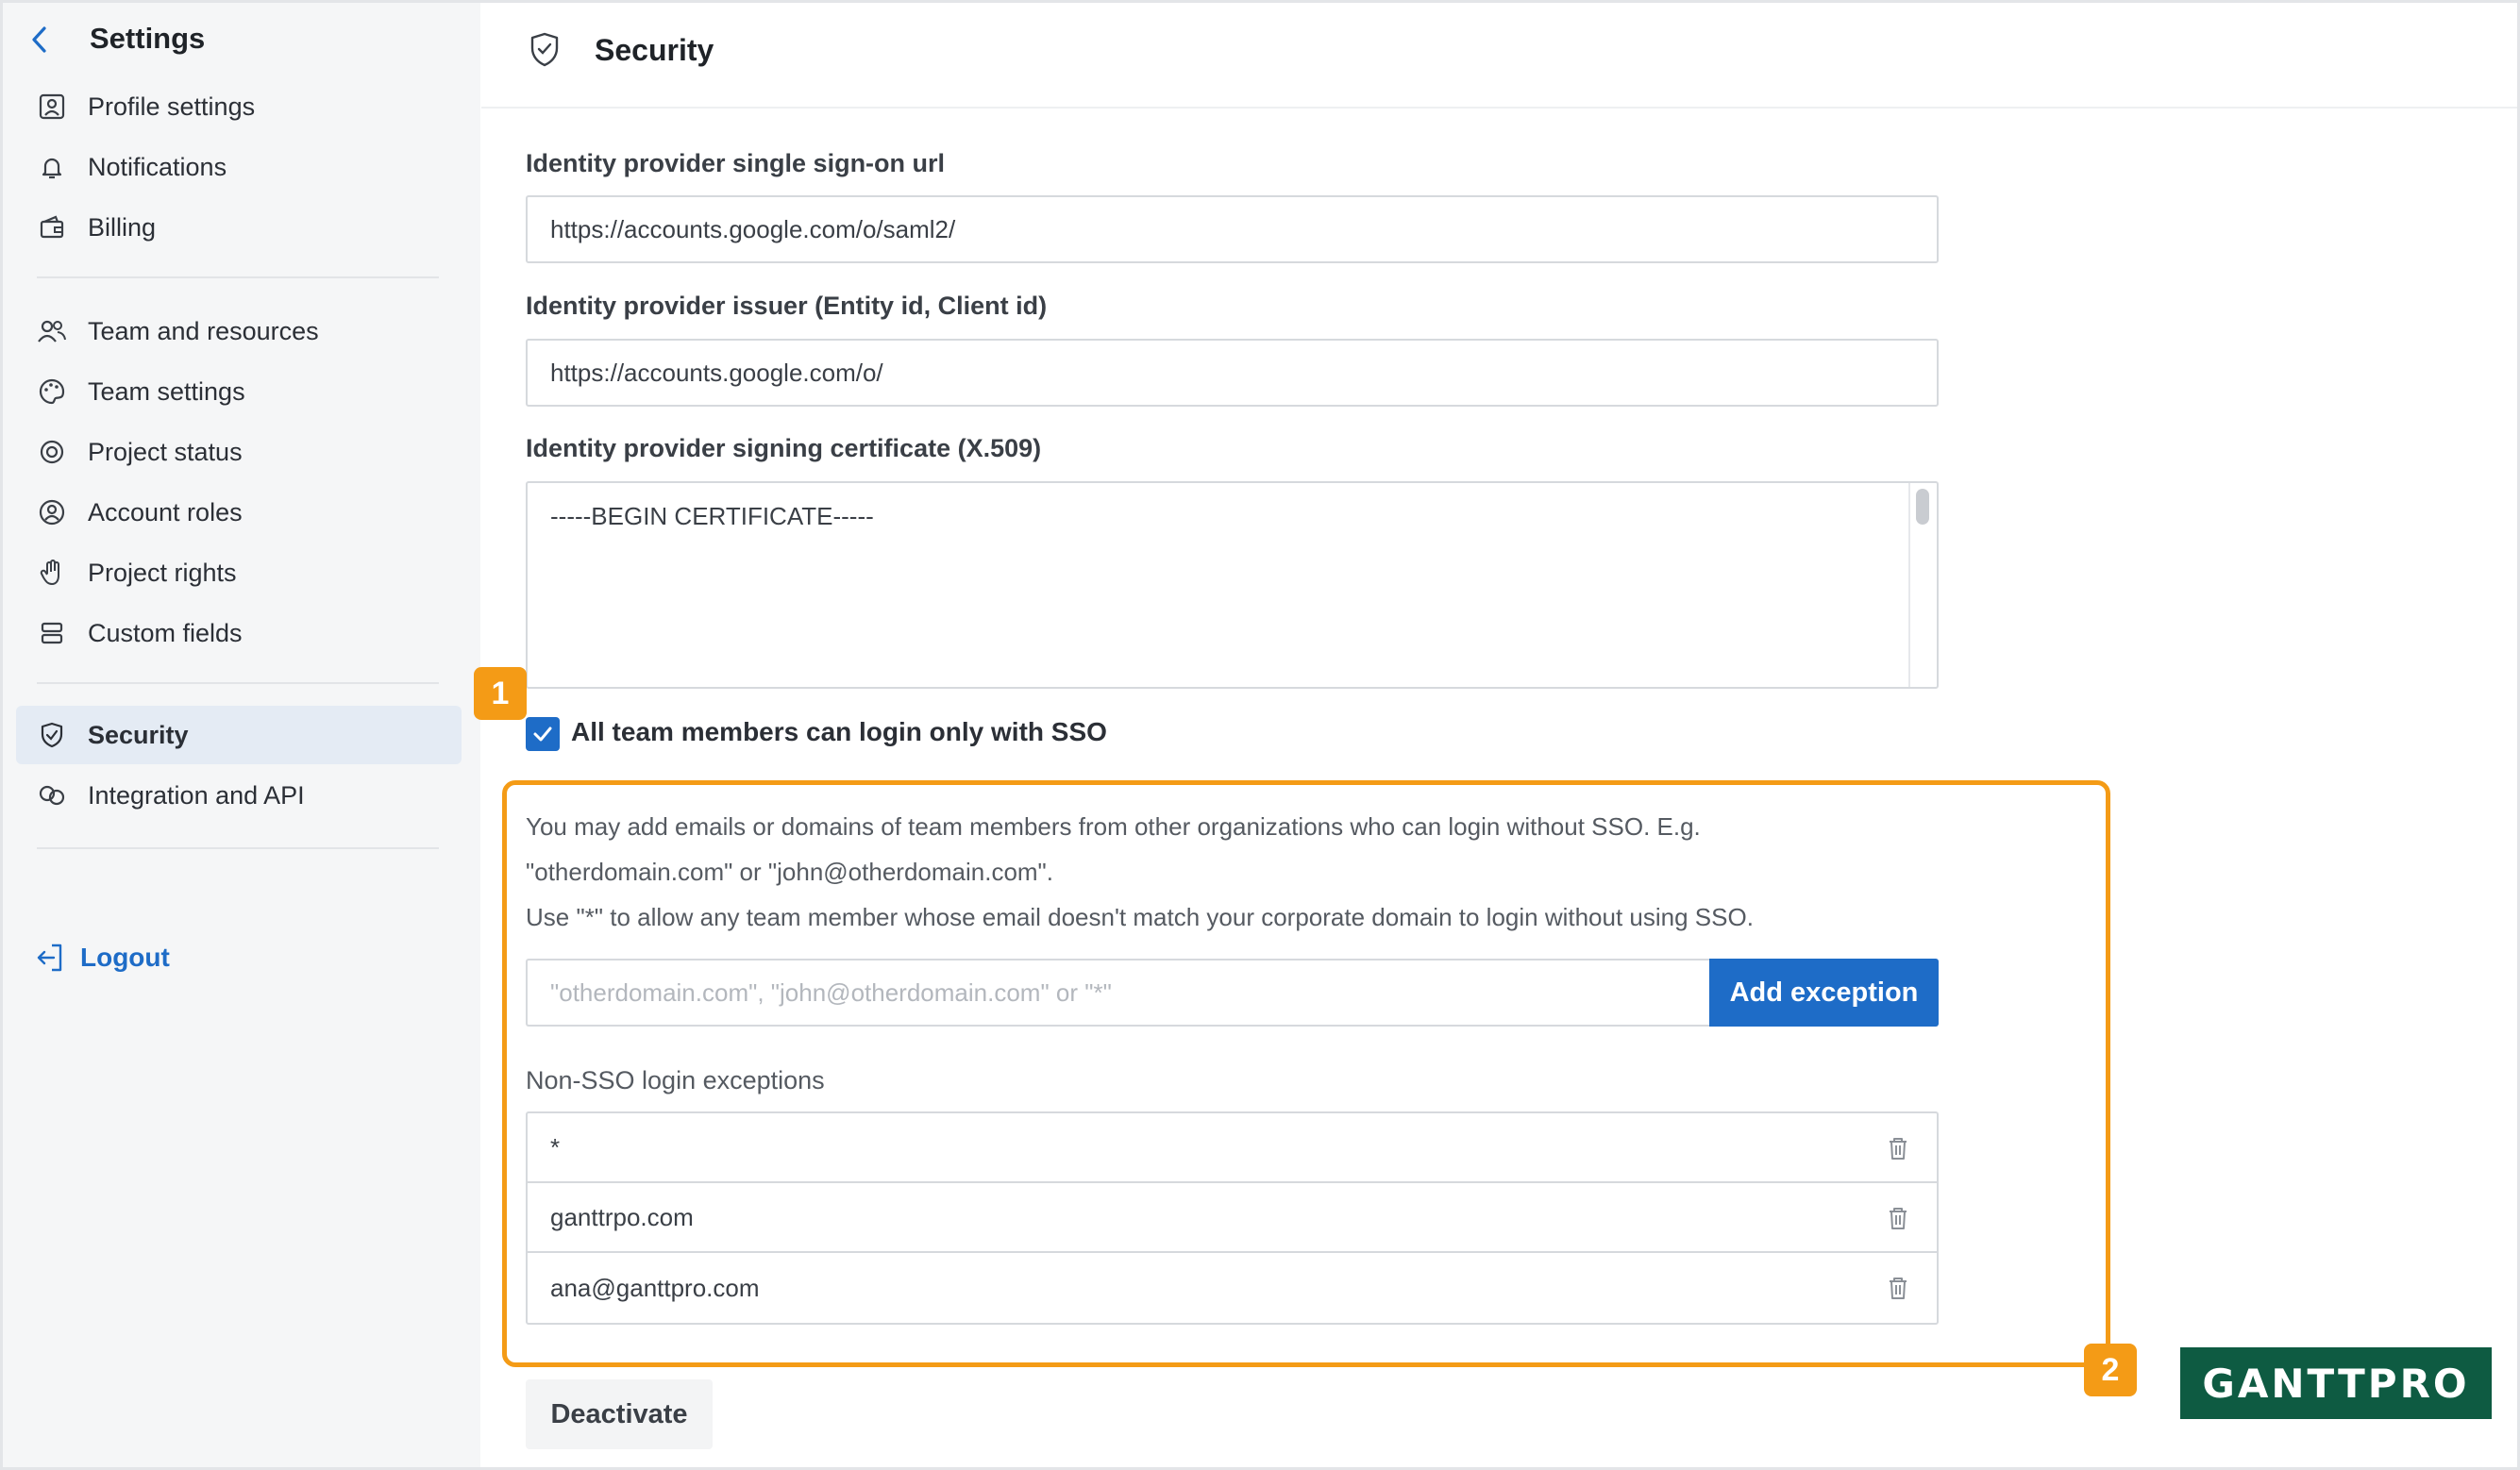 The height and width of the screenshot is (1470, 2520). I want to click on checkmark-icon, so click(542, 735).